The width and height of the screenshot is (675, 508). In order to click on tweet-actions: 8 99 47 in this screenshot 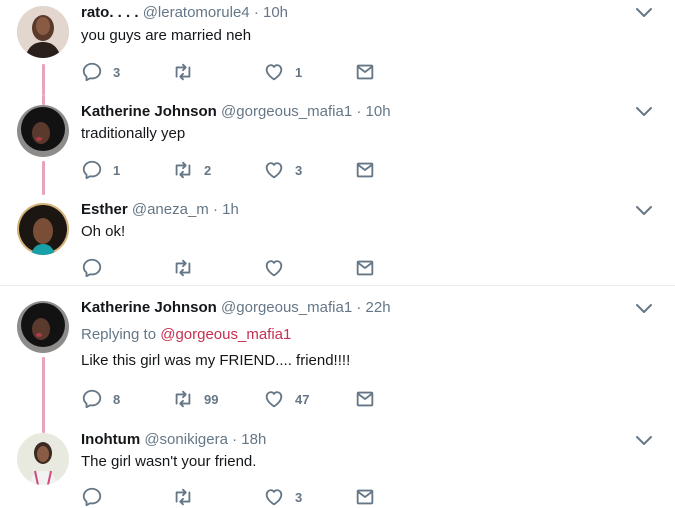, I will do `click(241, 399)`.